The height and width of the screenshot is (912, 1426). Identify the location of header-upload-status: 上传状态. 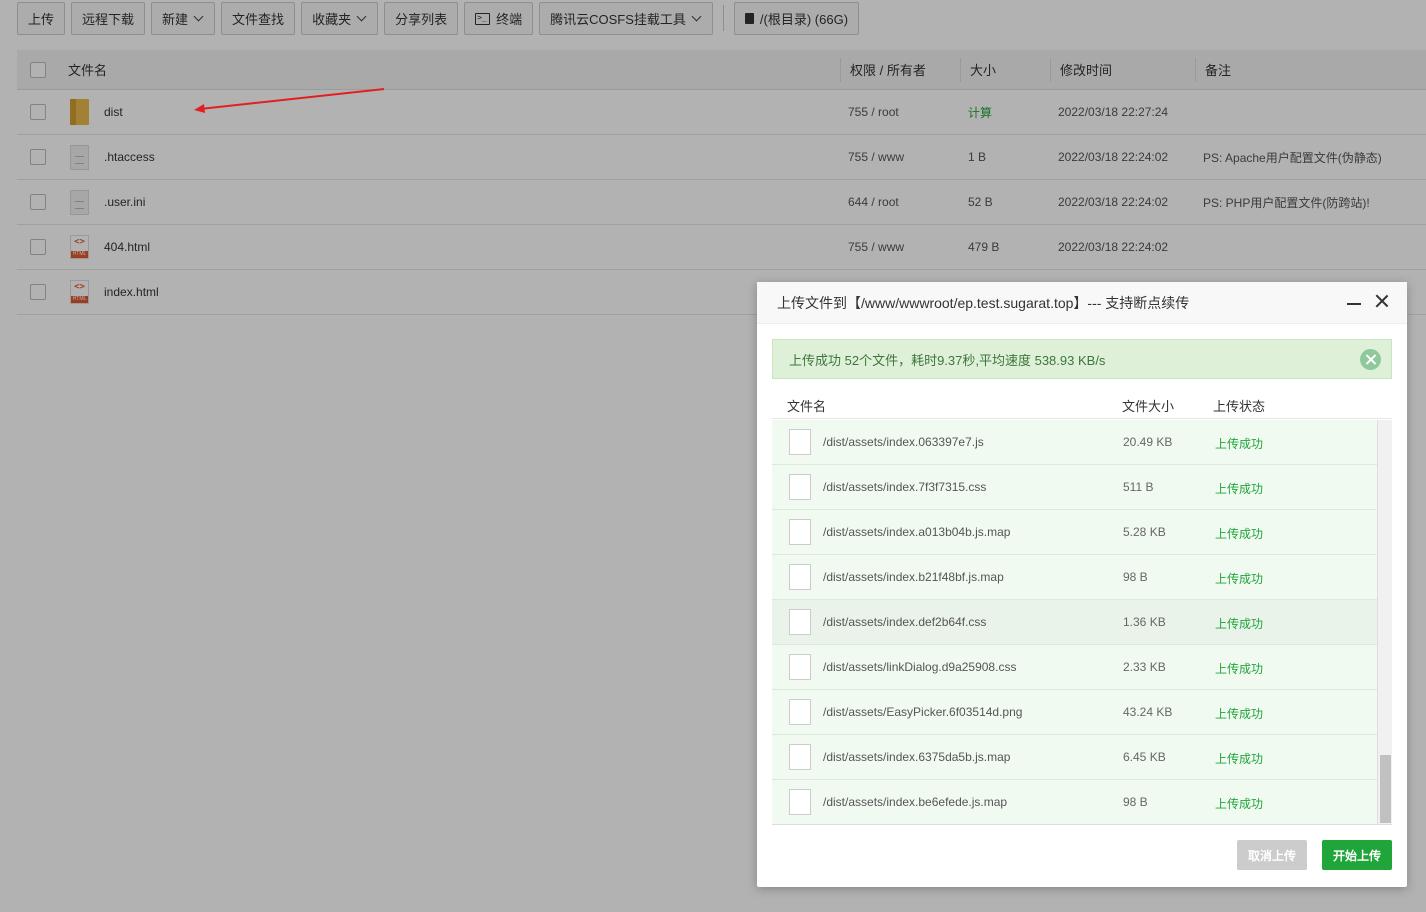
(1239, 406).